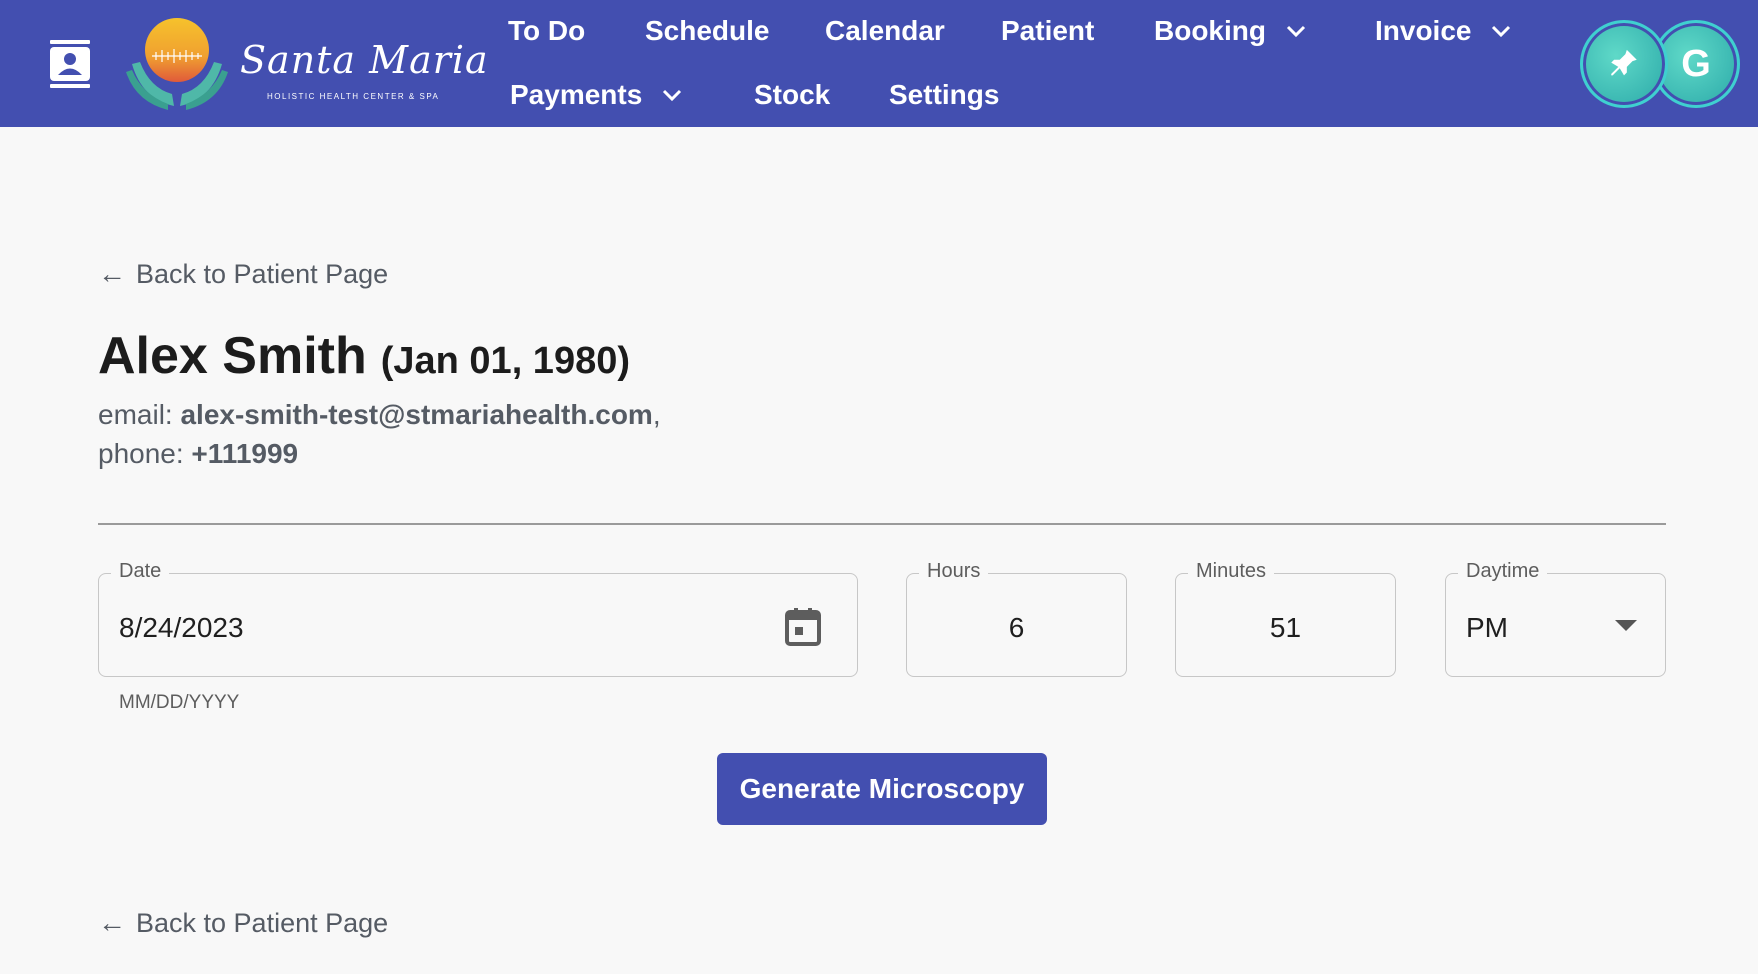 The height and width of the screenshot is (974, 1758). I want to click on nav-patient-label: Patient, so click(1048, 30).